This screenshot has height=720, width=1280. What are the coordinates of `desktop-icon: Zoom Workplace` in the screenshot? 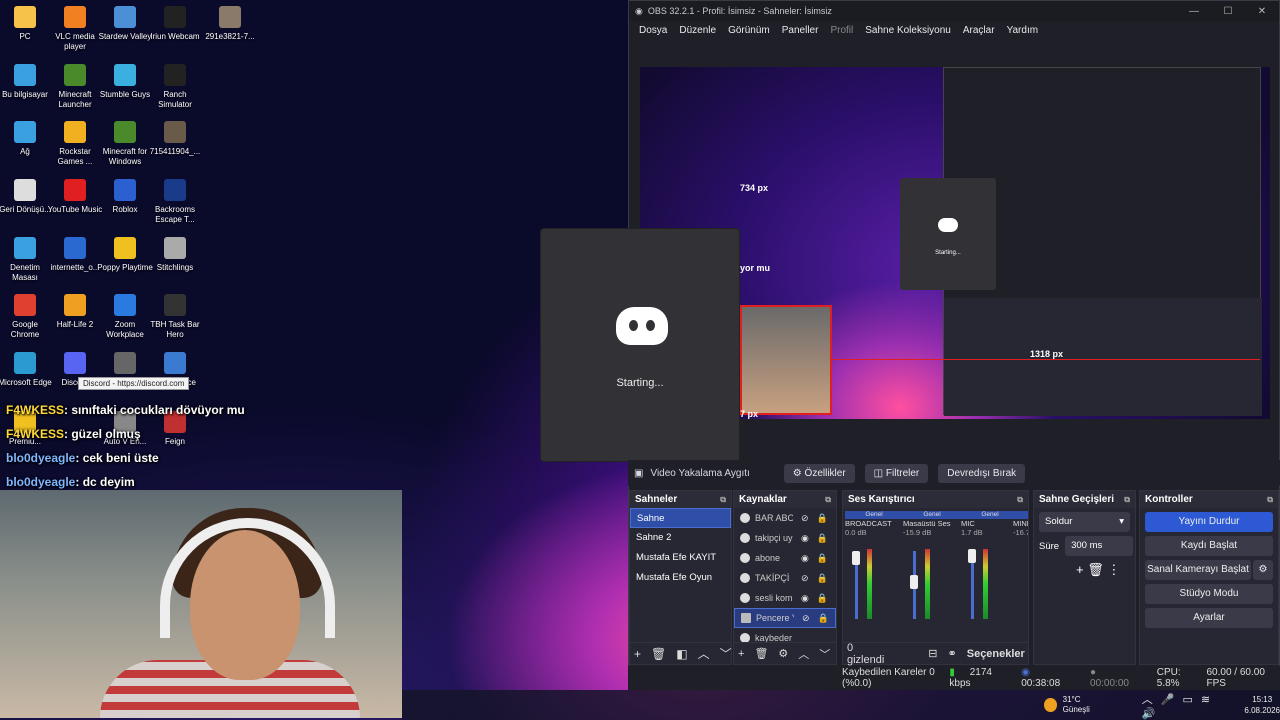 It's located at (125, 315).